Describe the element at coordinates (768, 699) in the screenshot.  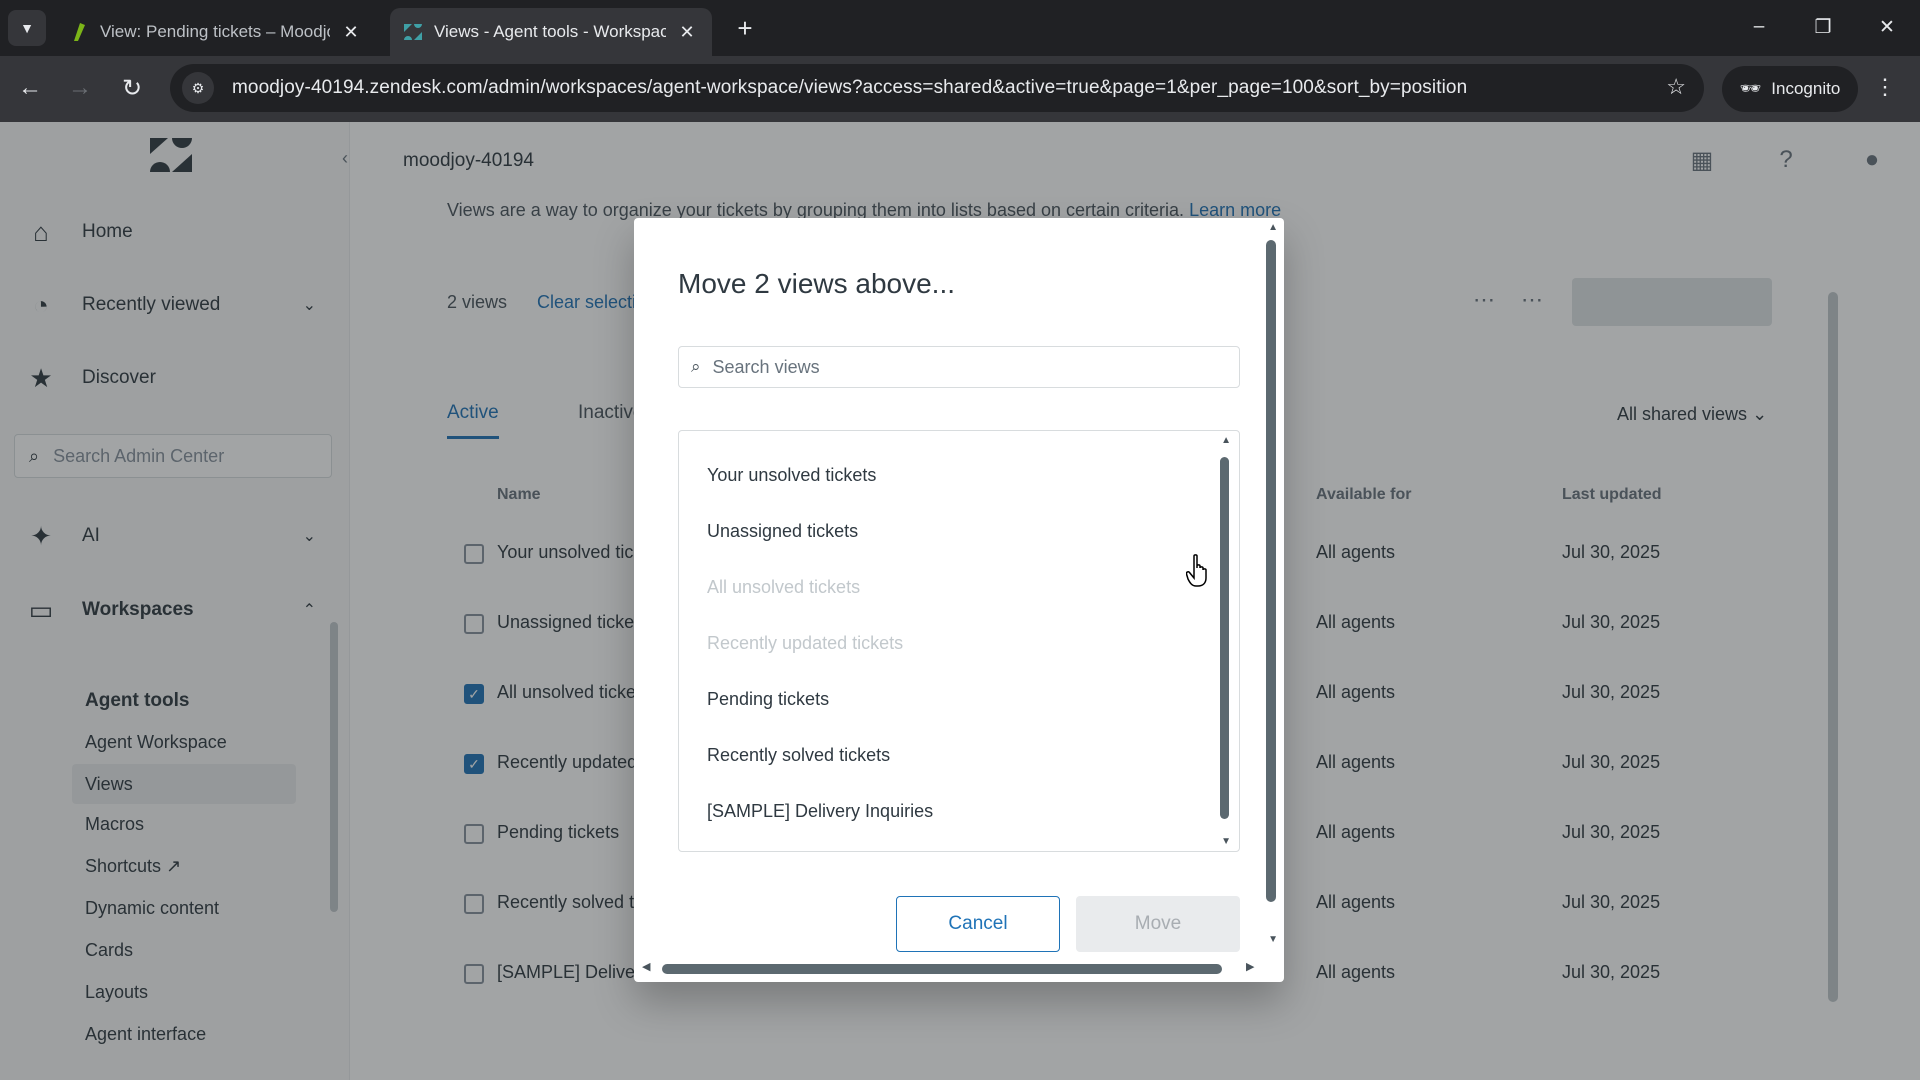
I see `option-pending-tickets: Pending tickets` at that location.